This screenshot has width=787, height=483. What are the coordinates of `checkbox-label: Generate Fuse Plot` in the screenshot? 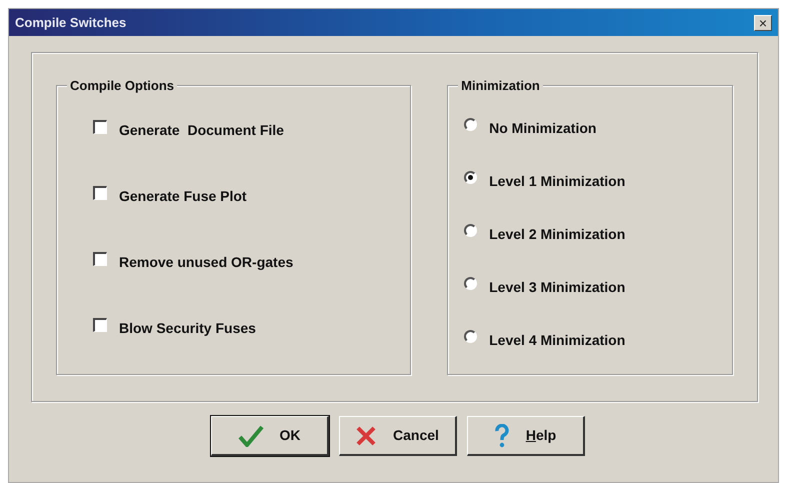 It's located at (183, 196).